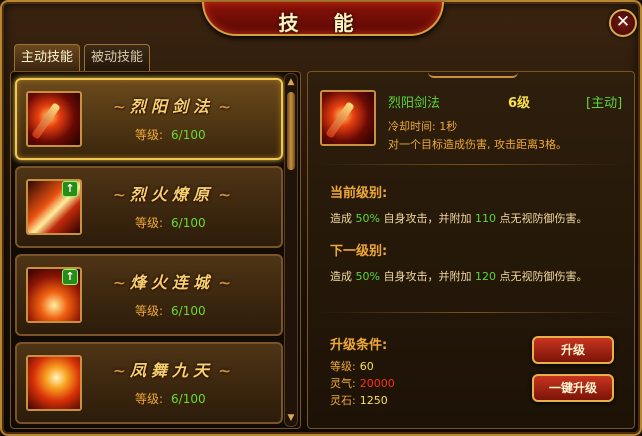 The width and height of the screenshot is (642, 436). I want to click on scroll-thumb, so click(291, 131).